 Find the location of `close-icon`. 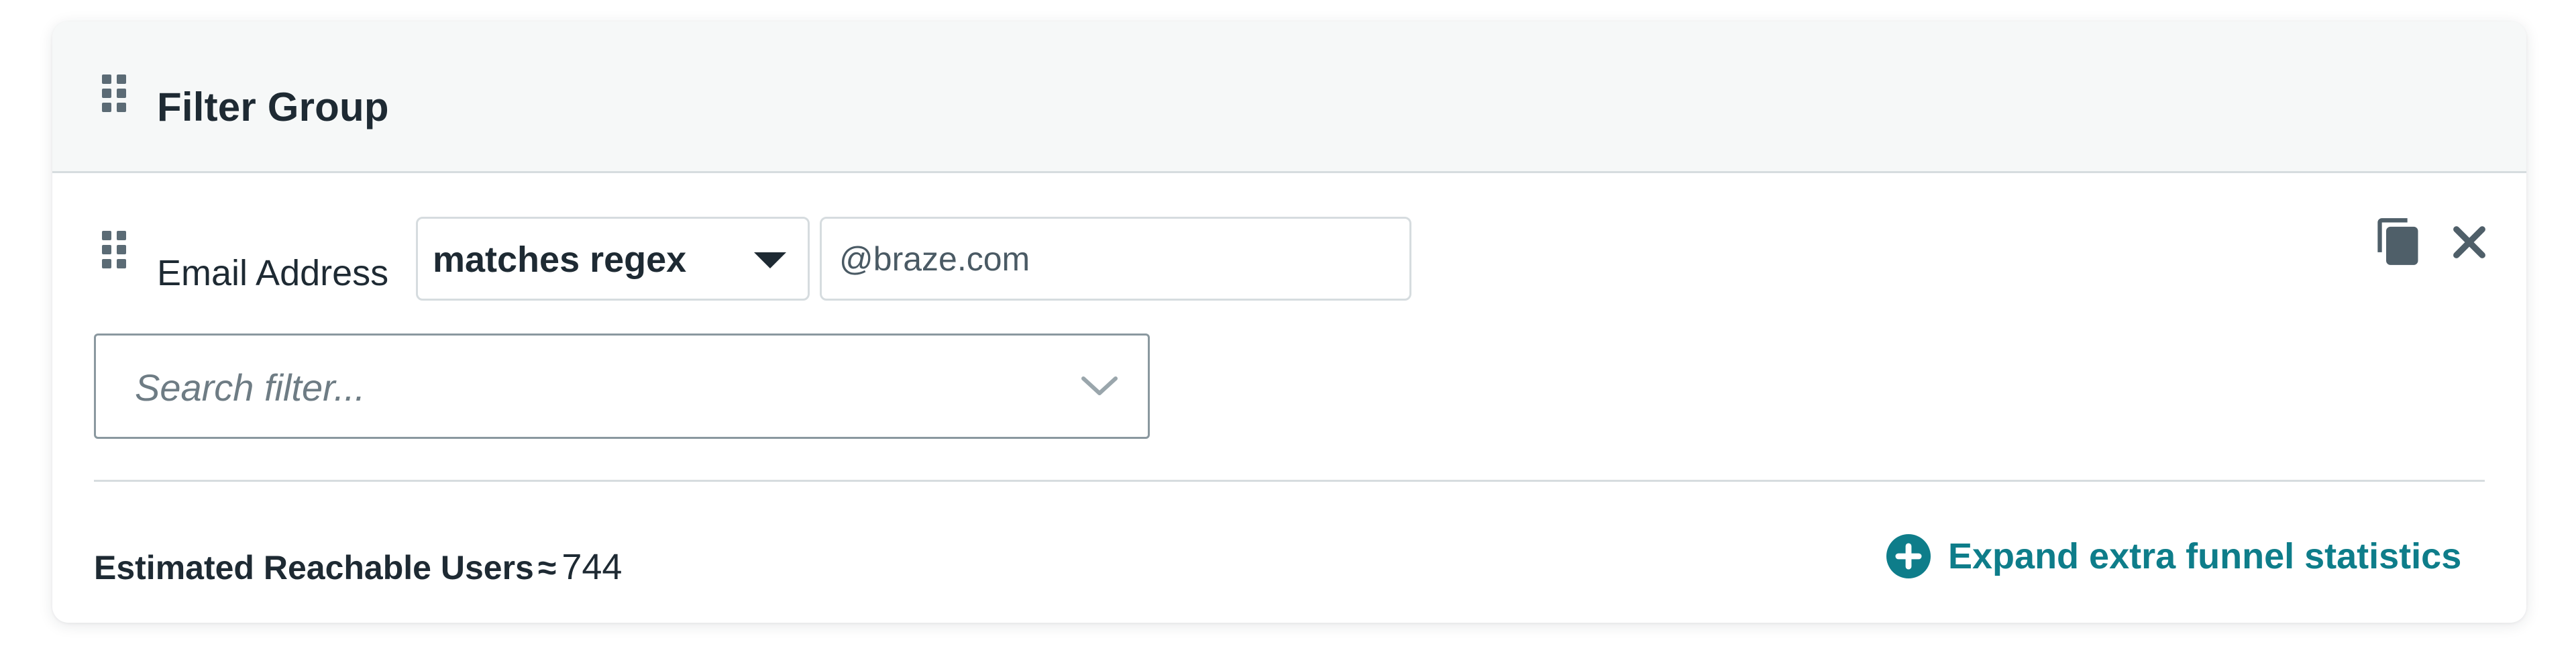

close-icon is located at coordinates (2469, 242).